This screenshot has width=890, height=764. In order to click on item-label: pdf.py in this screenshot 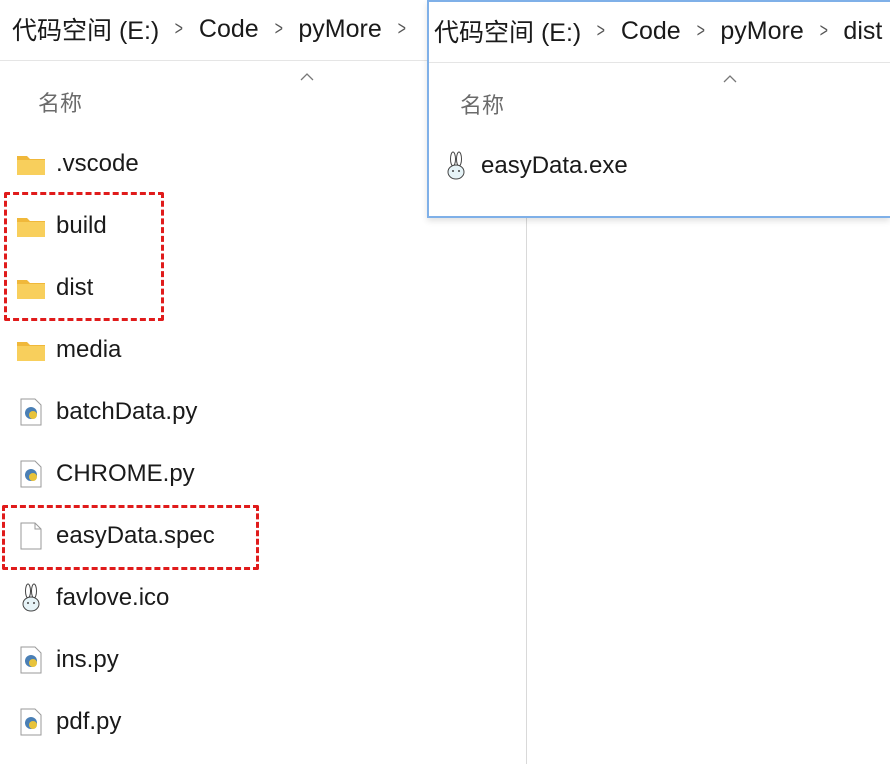, I will do `click(89, 721)`.